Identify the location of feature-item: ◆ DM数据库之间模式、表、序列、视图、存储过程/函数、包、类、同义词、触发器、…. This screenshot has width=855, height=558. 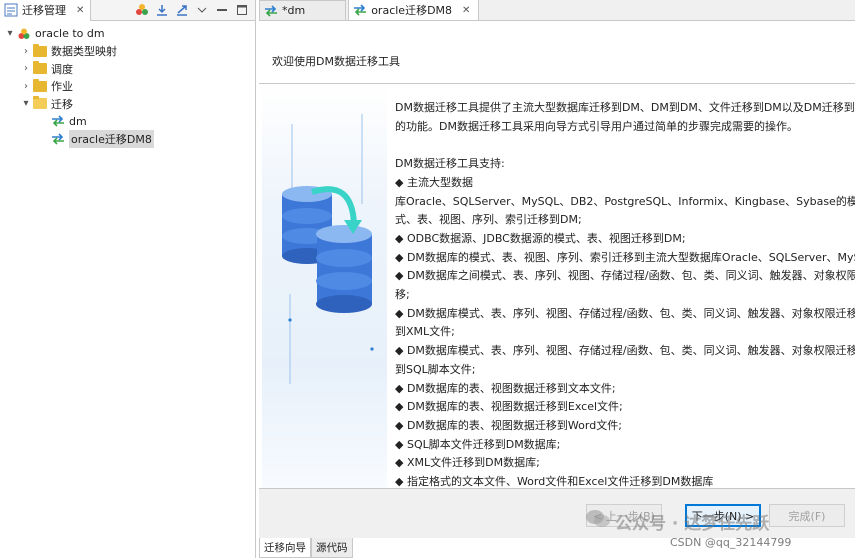
(625, 276).